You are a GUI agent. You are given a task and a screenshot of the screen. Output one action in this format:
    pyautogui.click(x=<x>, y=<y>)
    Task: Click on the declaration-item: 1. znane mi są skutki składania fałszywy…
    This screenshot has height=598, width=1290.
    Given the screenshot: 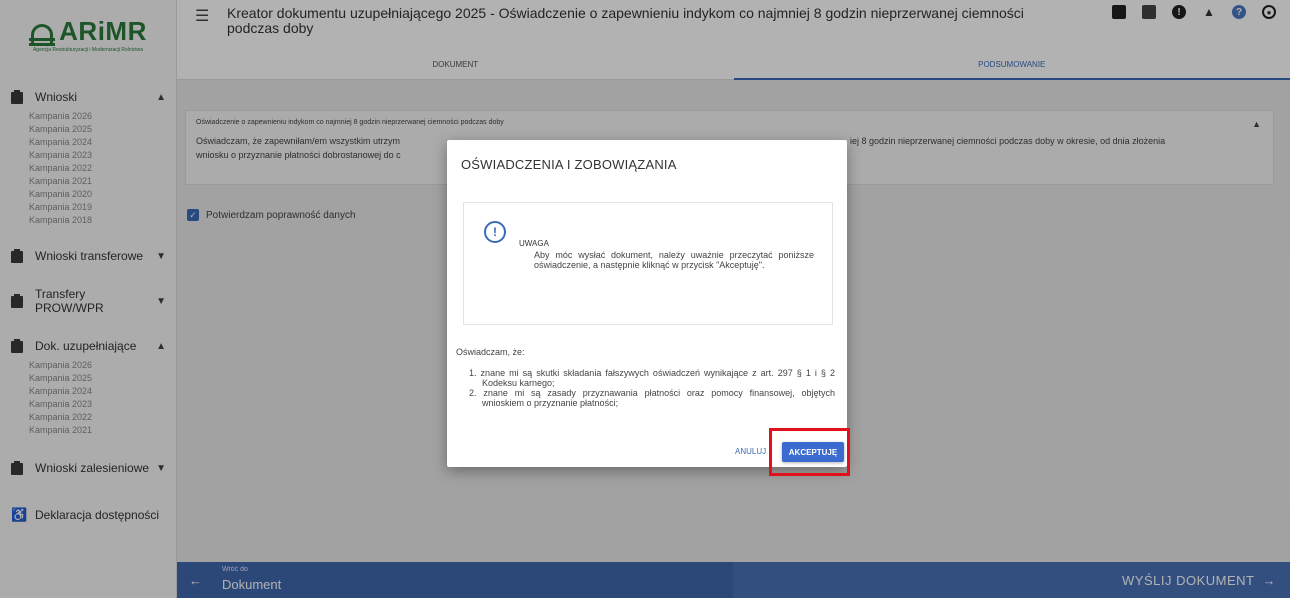 What is the action you would take?
    pyautogui.click(x=652, y=378)
    